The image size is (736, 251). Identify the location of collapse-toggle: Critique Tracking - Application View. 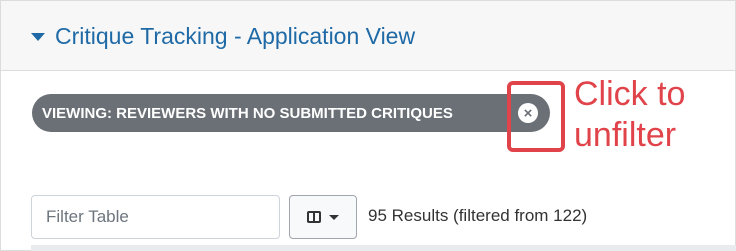
(223, 36).